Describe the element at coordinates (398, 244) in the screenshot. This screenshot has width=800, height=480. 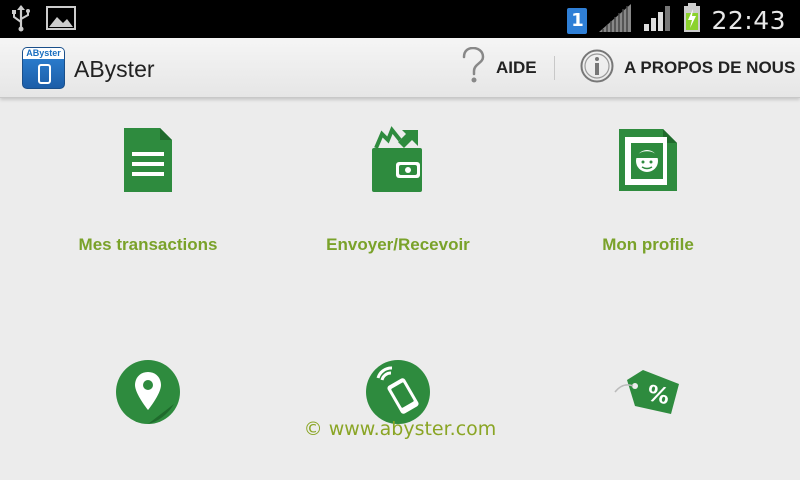
I see `tile-label: Envoyer/Recevoir` at that location.